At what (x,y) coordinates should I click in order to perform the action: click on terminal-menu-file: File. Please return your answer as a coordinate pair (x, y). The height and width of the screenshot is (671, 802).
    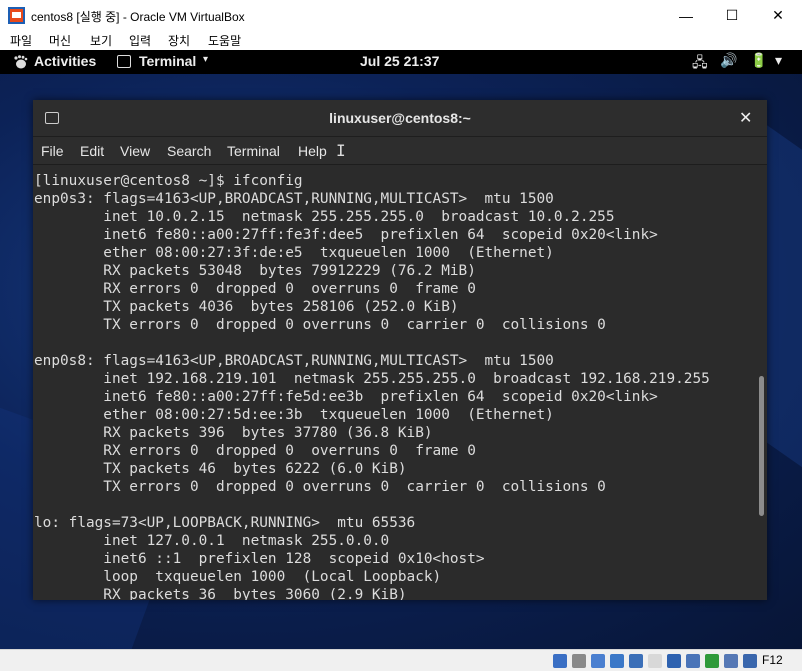
    Looking at the image, I should click on (52, 151).